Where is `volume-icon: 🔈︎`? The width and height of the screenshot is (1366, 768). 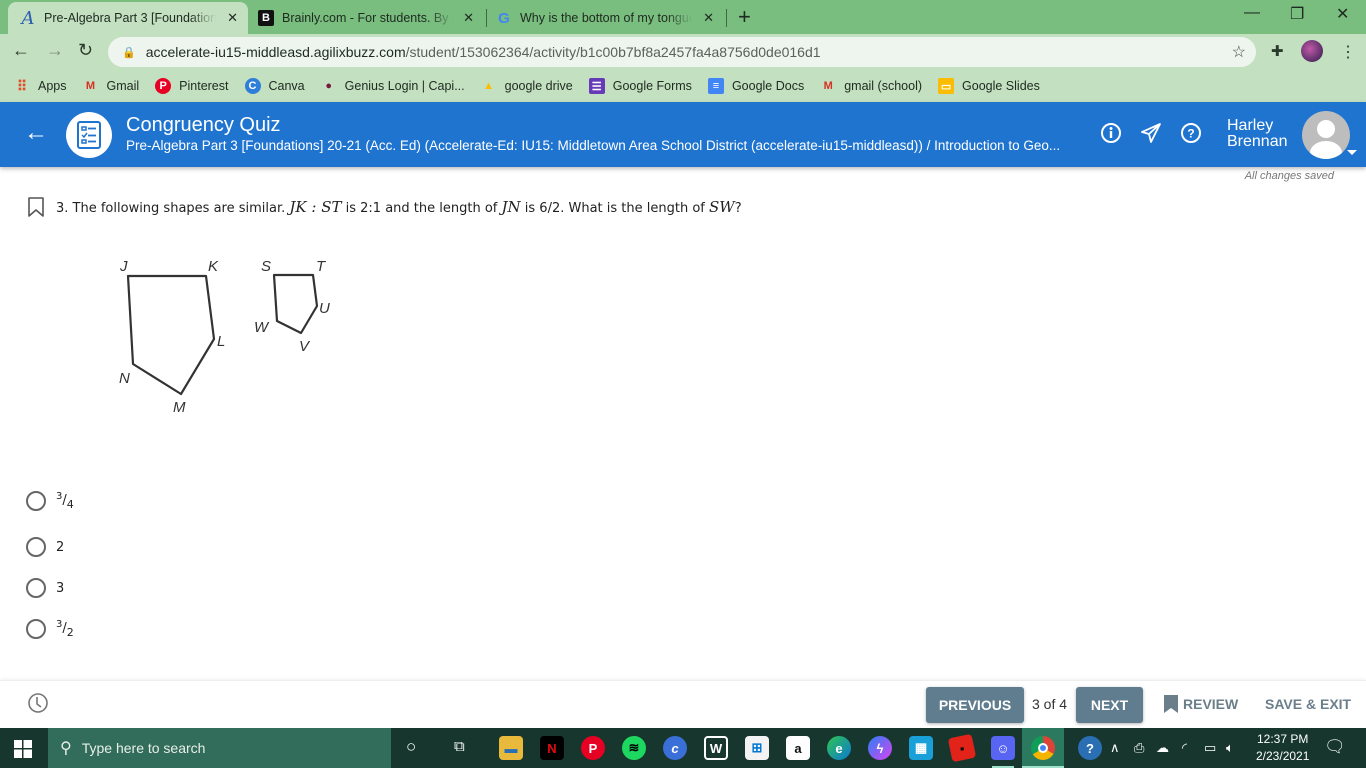
volume-icon: 🔈︎ is located at coordinates (1230, 748).